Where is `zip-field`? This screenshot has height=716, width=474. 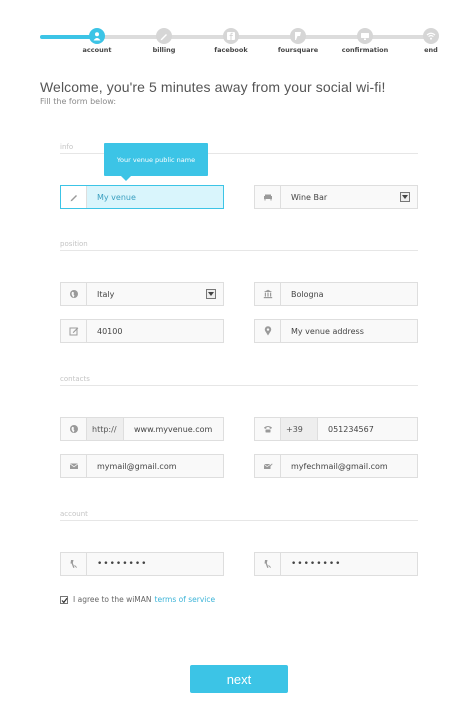
zip-field is located at coordinates (142, 331).